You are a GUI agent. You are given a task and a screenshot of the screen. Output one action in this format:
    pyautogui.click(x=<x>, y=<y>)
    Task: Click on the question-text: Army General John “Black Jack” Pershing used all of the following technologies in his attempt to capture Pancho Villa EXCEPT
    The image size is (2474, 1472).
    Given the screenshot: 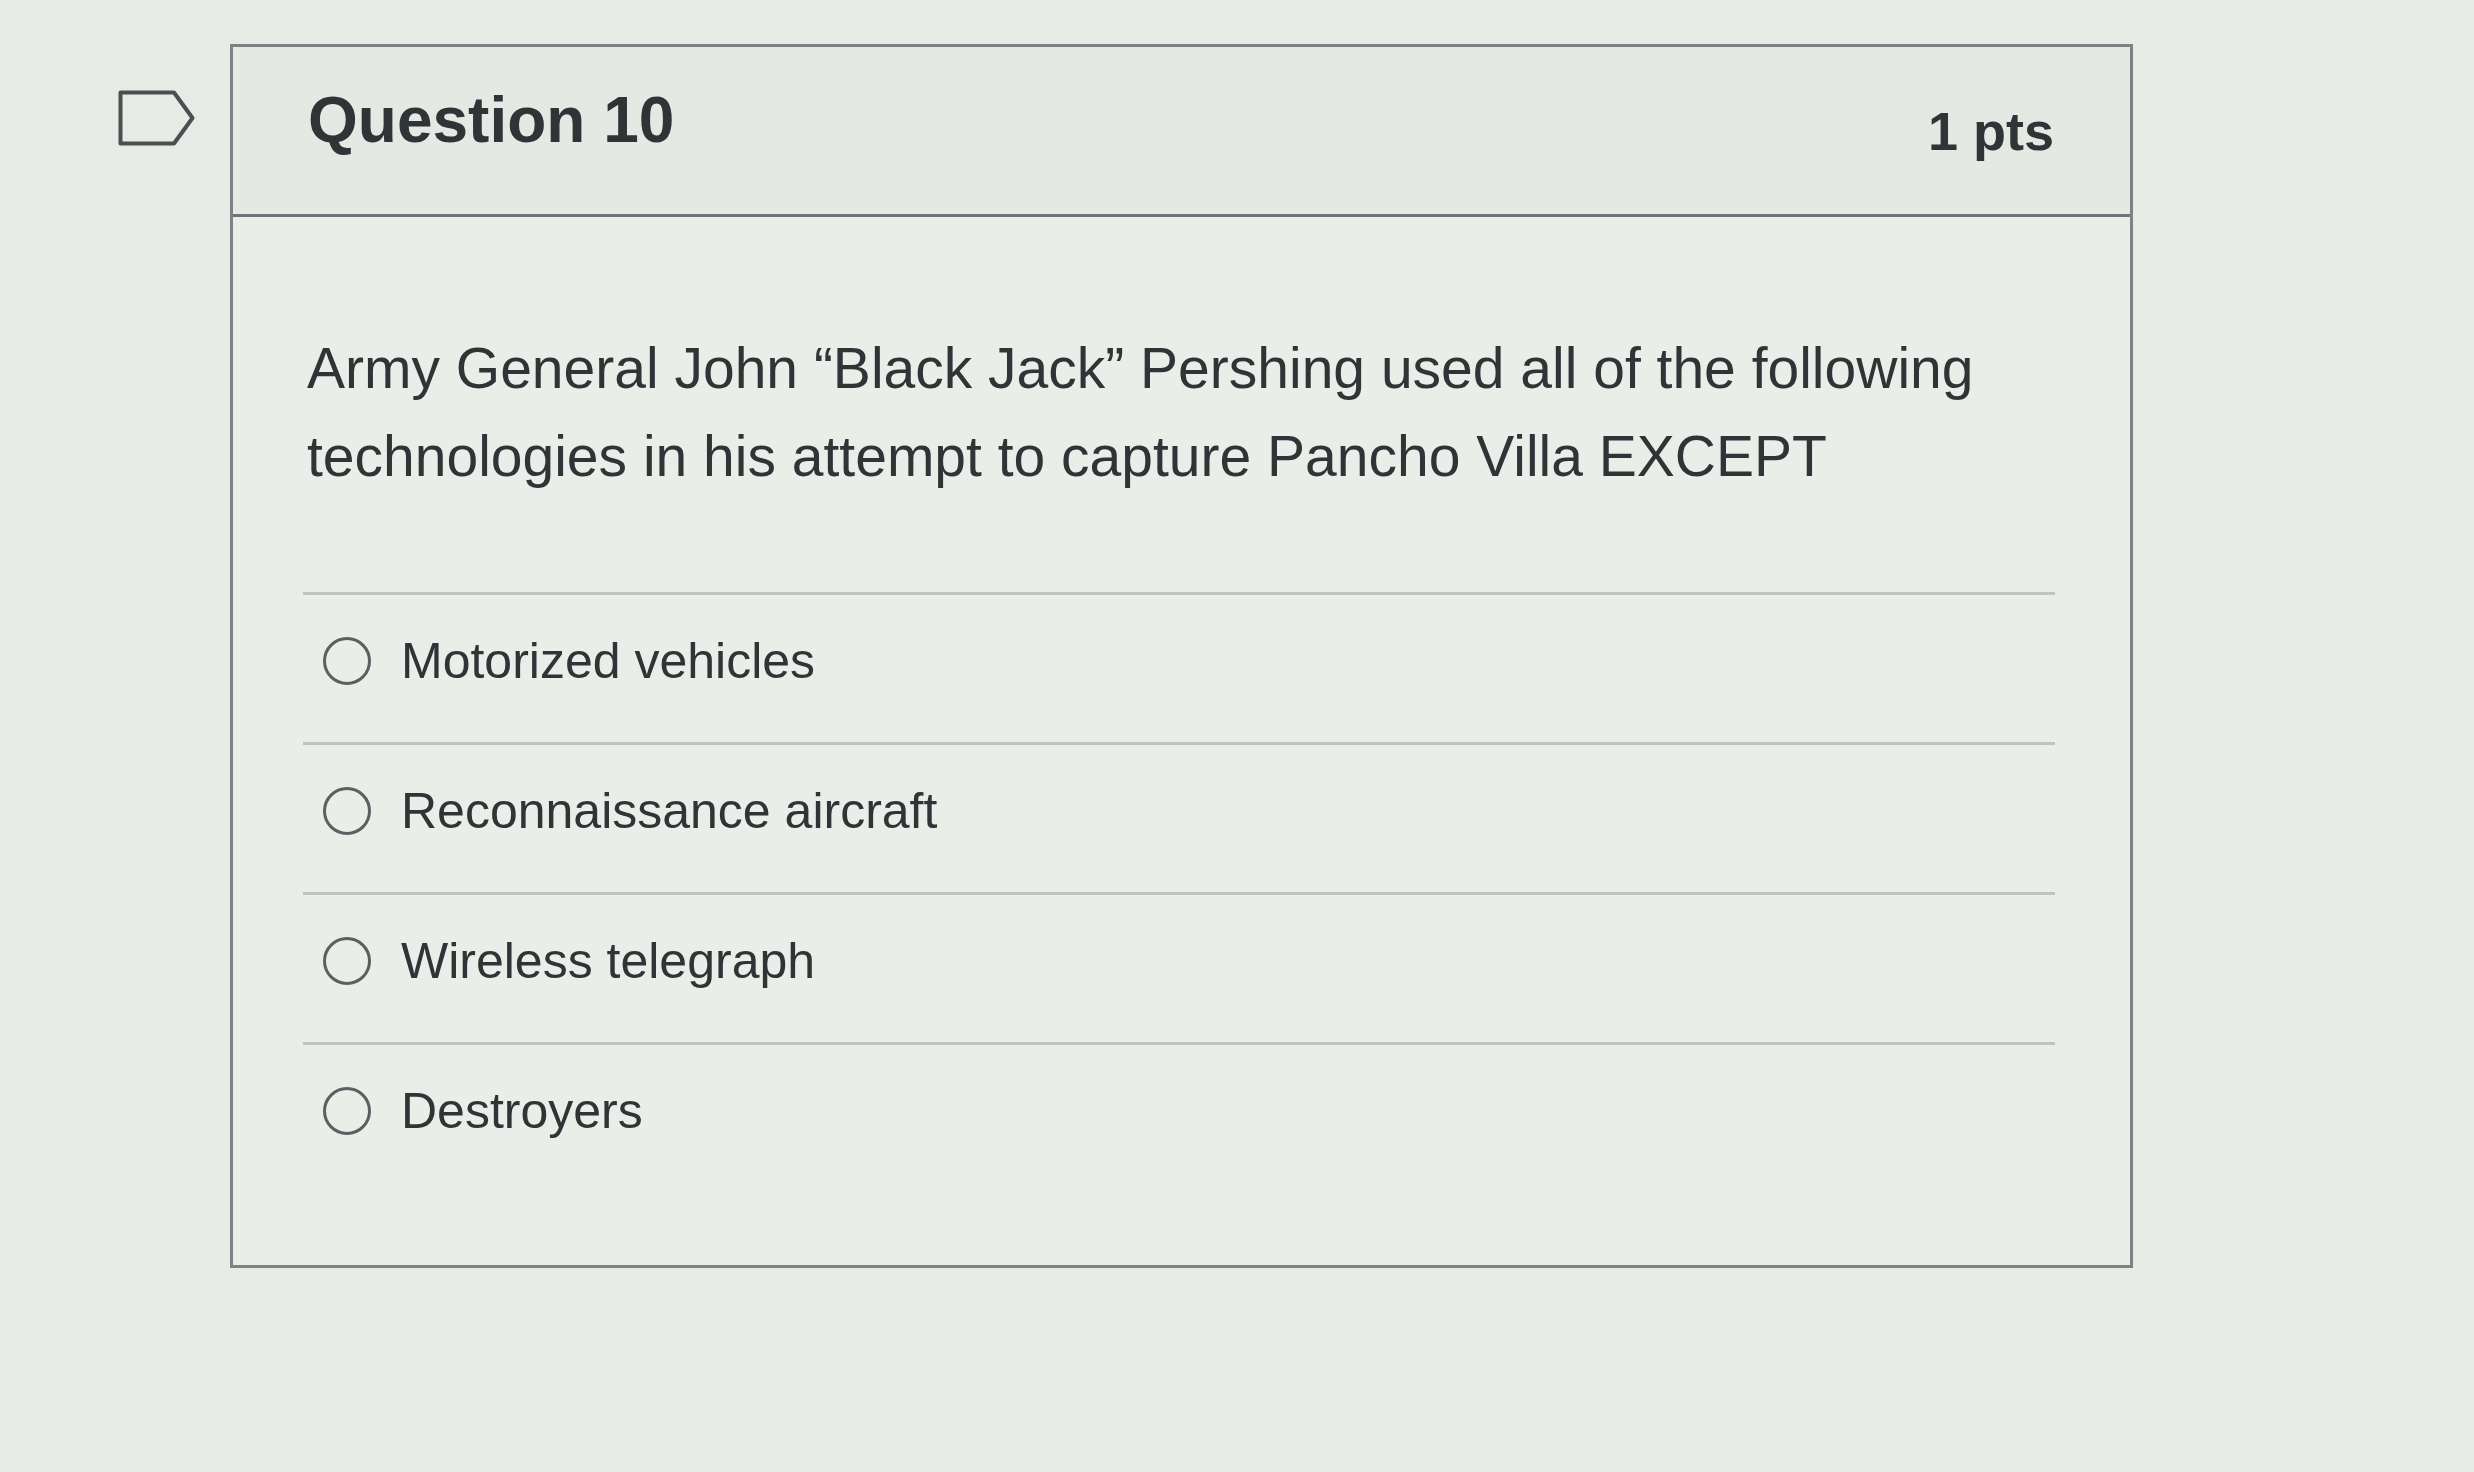 What is the action you would take?
    pyautogui.click(x=1140, y=412)
    